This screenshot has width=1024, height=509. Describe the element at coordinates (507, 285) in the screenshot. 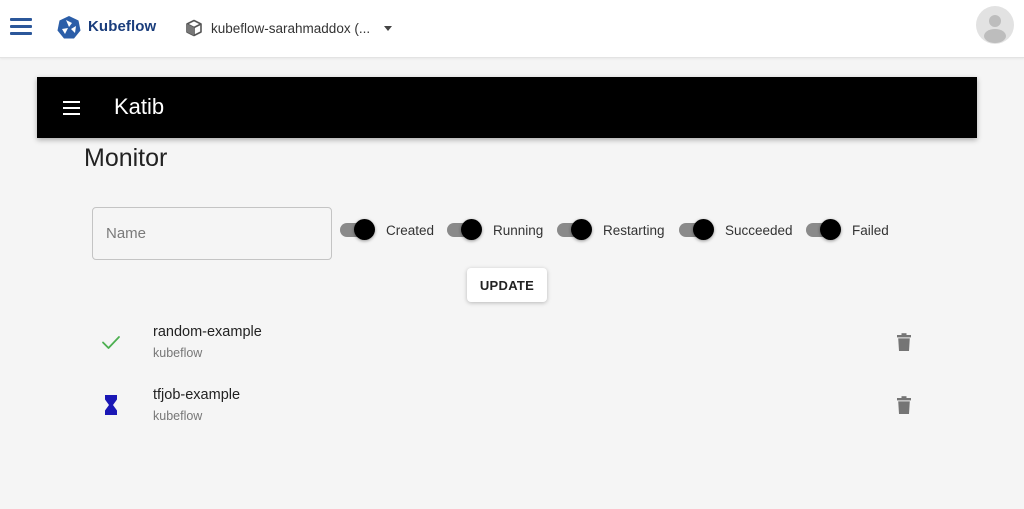

I see `update-button: UPDATE` at that location.